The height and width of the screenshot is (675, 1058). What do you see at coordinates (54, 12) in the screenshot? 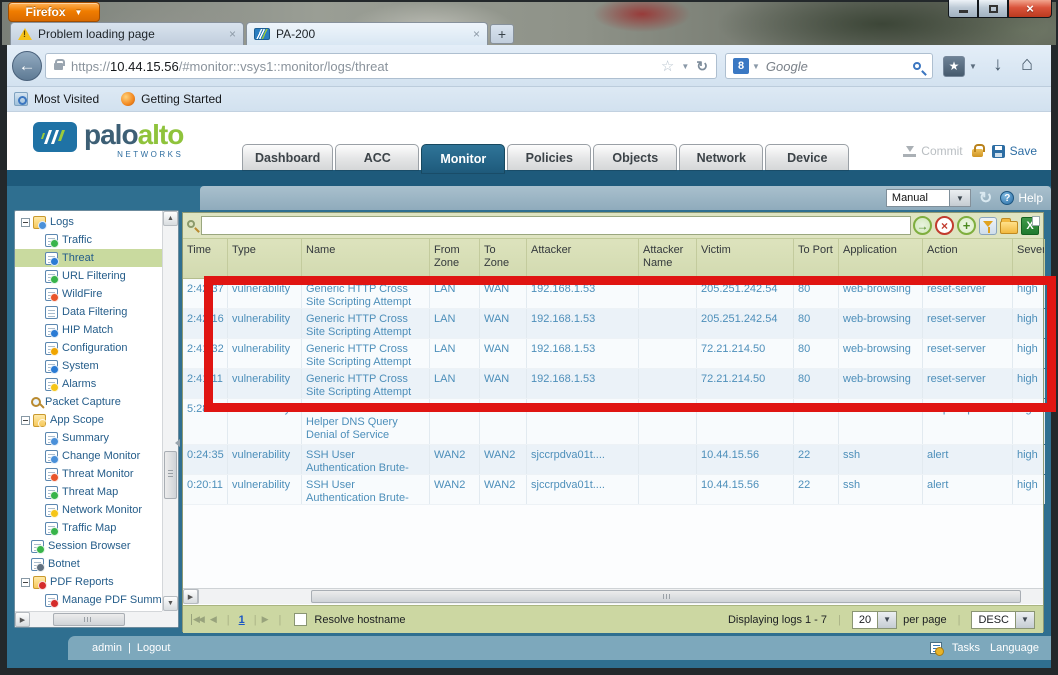
I see `firefox-menu-button: Firefox ▼` at bounding box center [54, 12].